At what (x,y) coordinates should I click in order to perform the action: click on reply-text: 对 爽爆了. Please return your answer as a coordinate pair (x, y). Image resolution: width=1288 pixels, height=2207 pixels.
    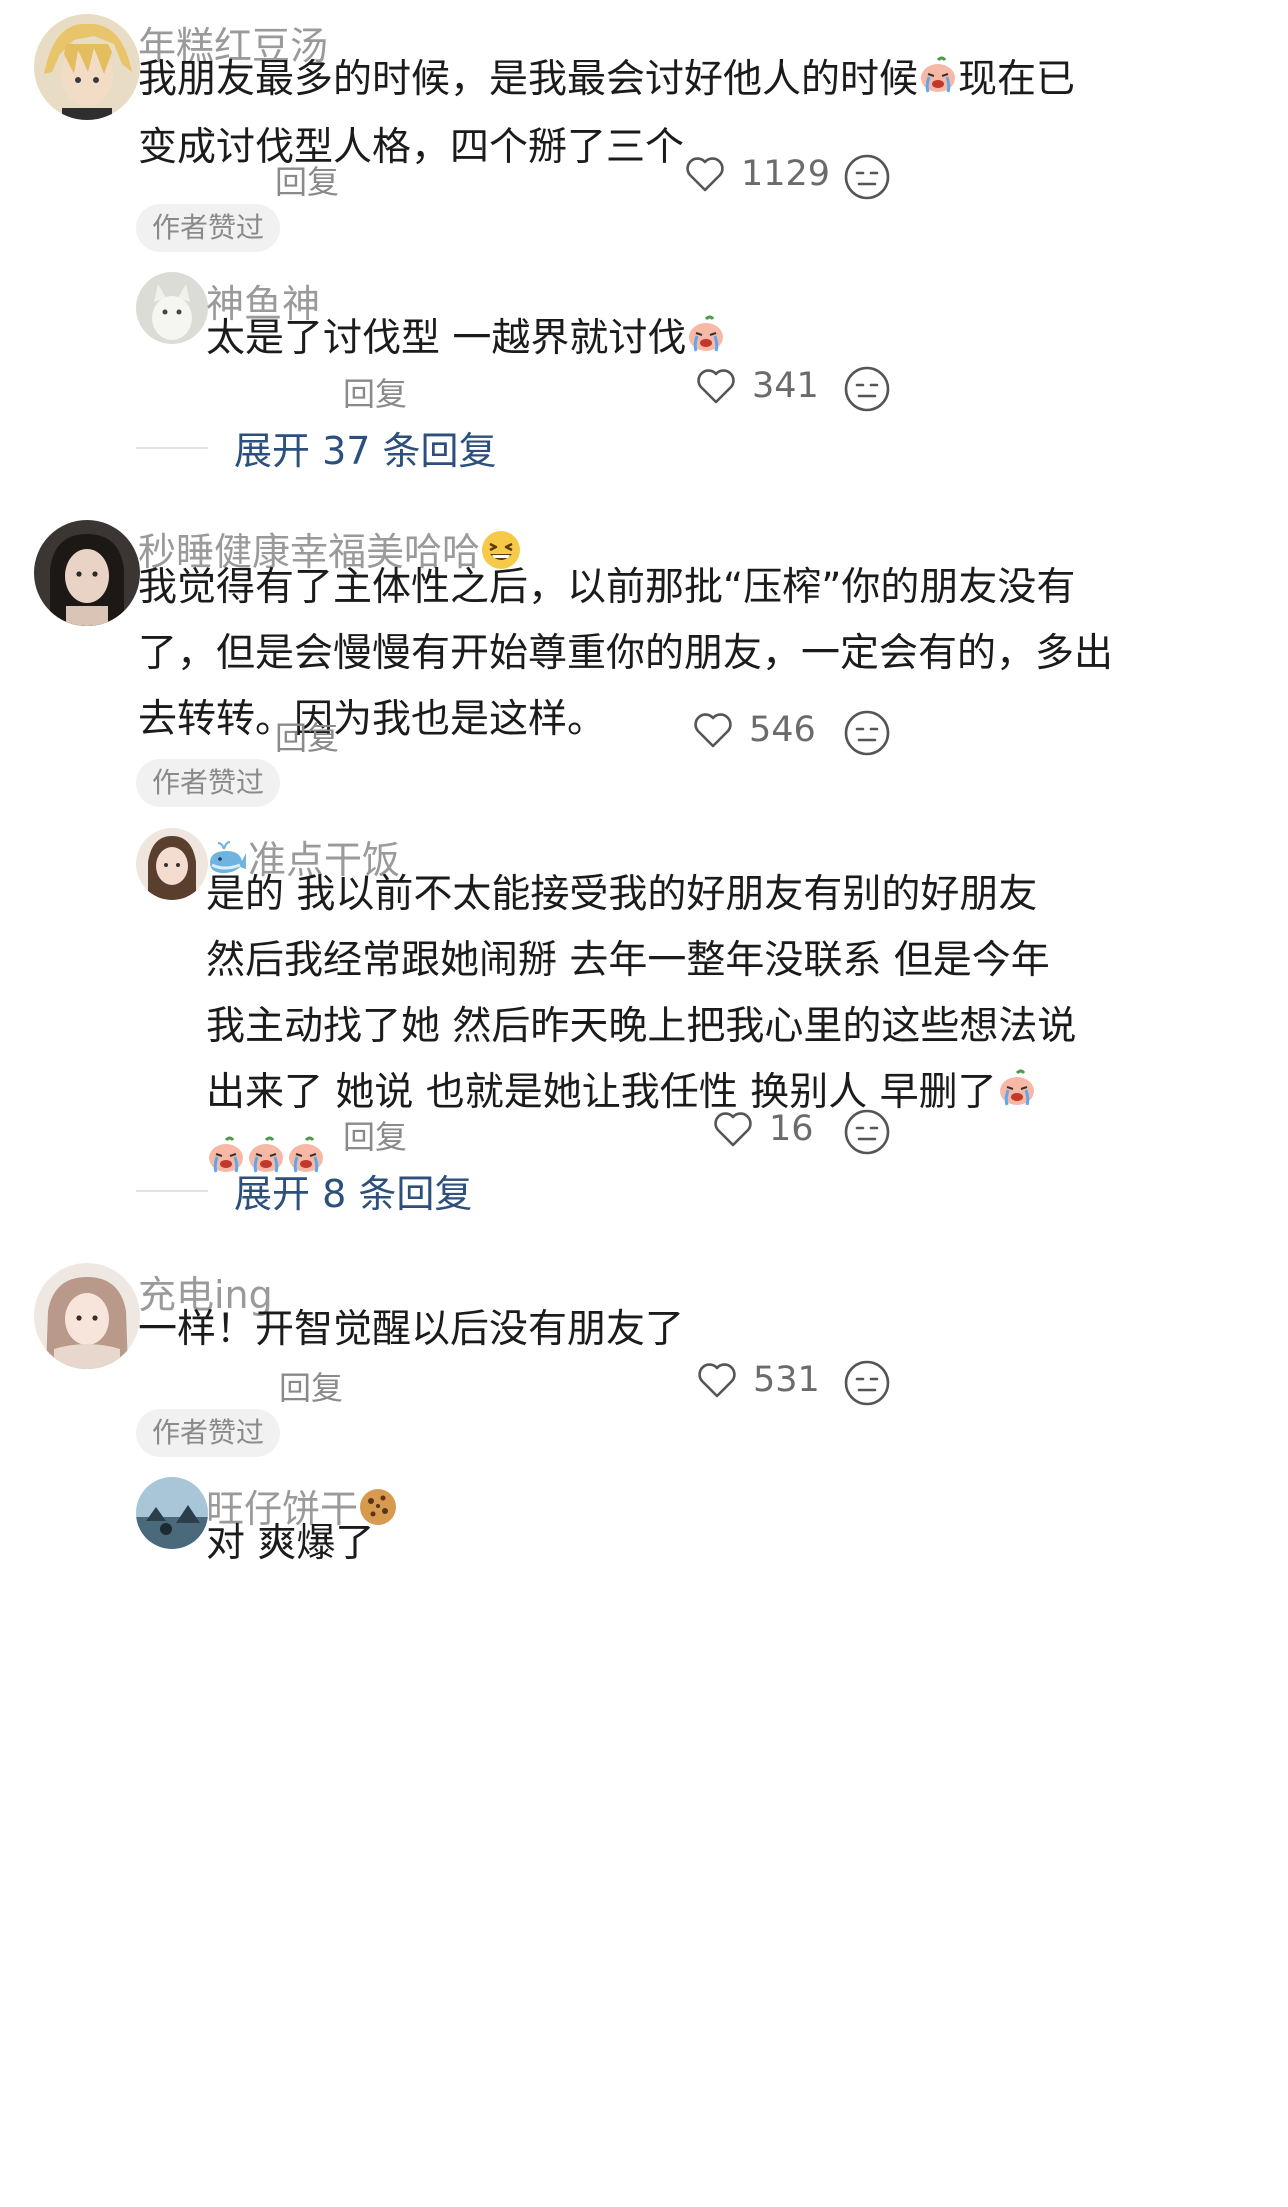
    Looking at the image, I should click on (656, 1544).